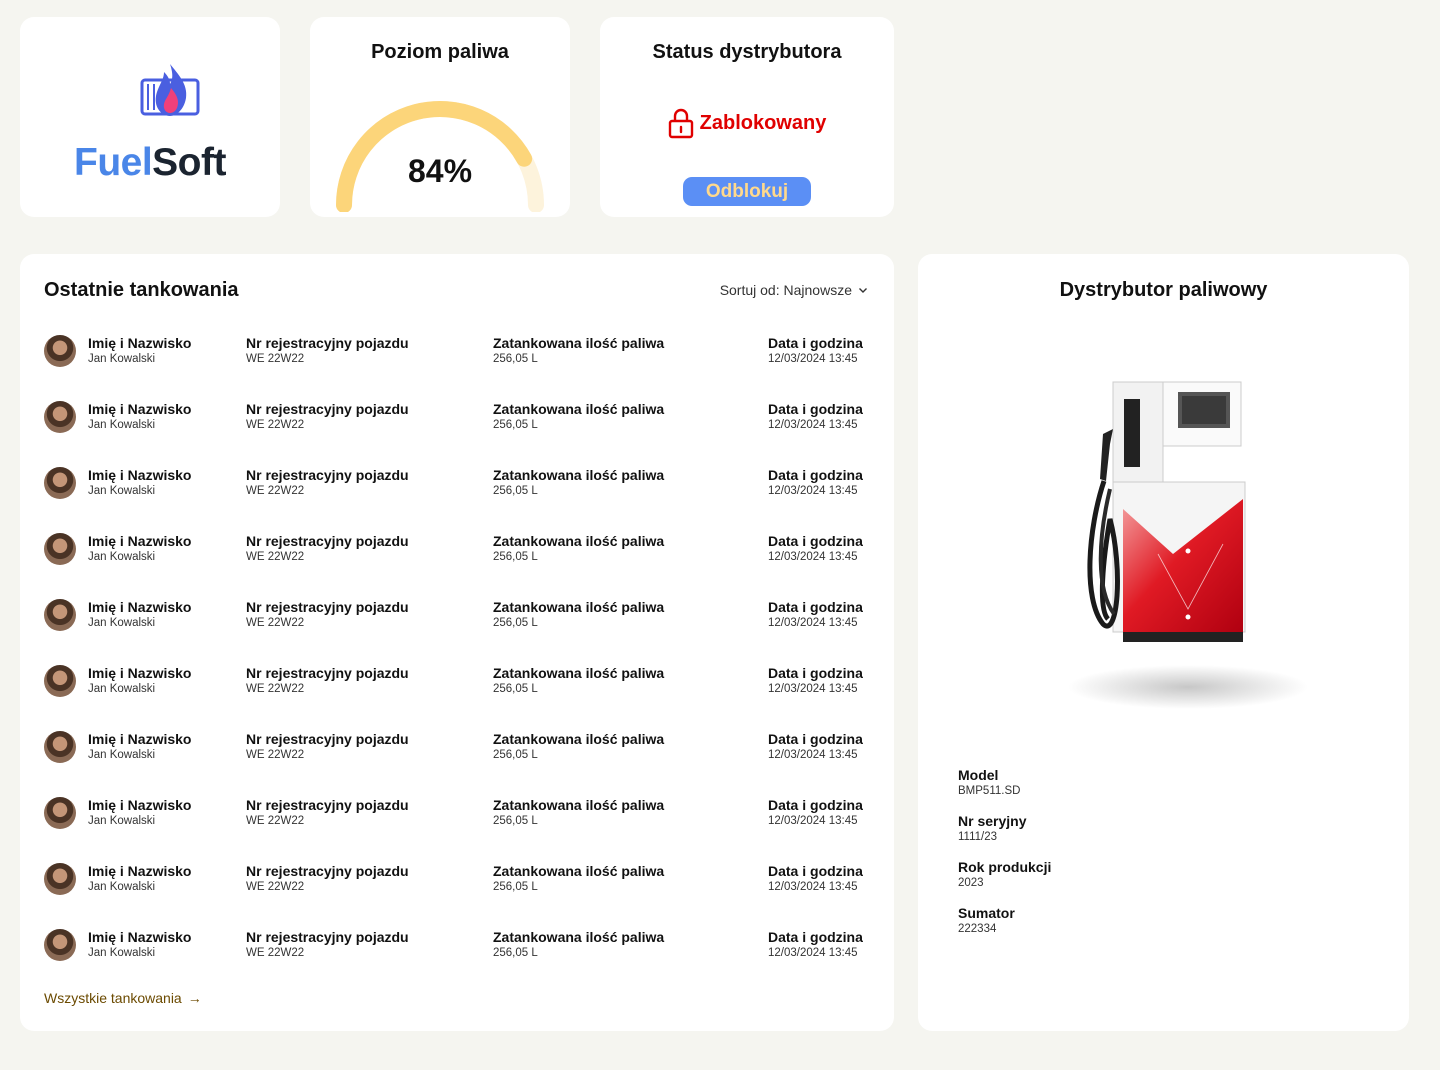 Image resolution: width=1440 pixels, height=1070 pixels. I want to click on fuel-level-card: Poziom paliwa 84%, so click(440, 117).